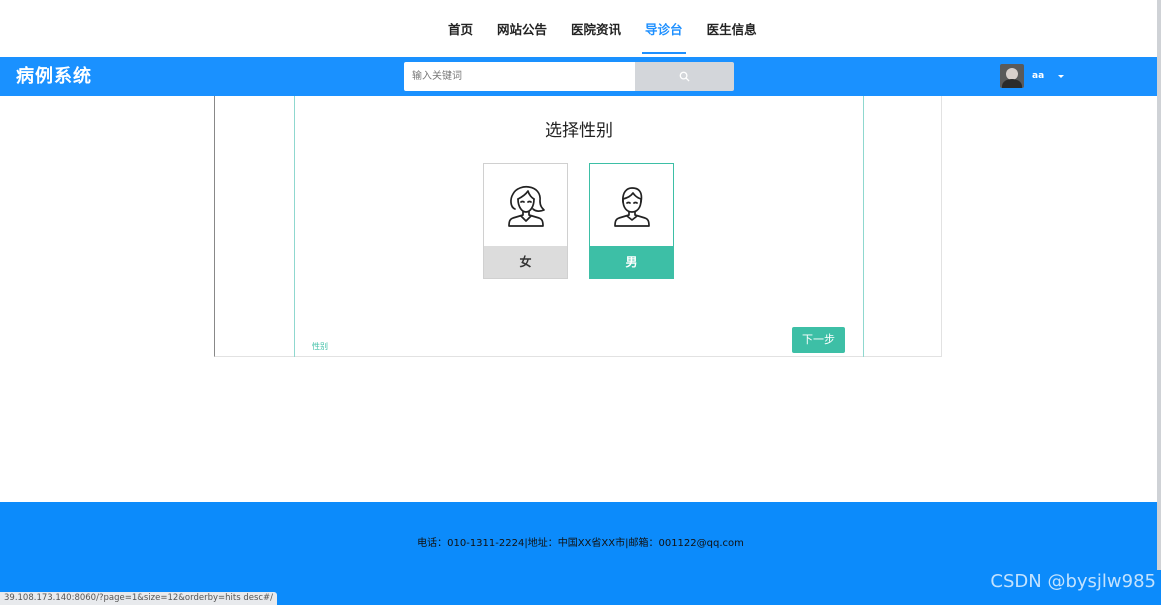 This screenshot has width=1161, height=605. What do you see at coordinates (520, 76) in the screenshot?
I see `search-input` at bounding box center [520, 76].